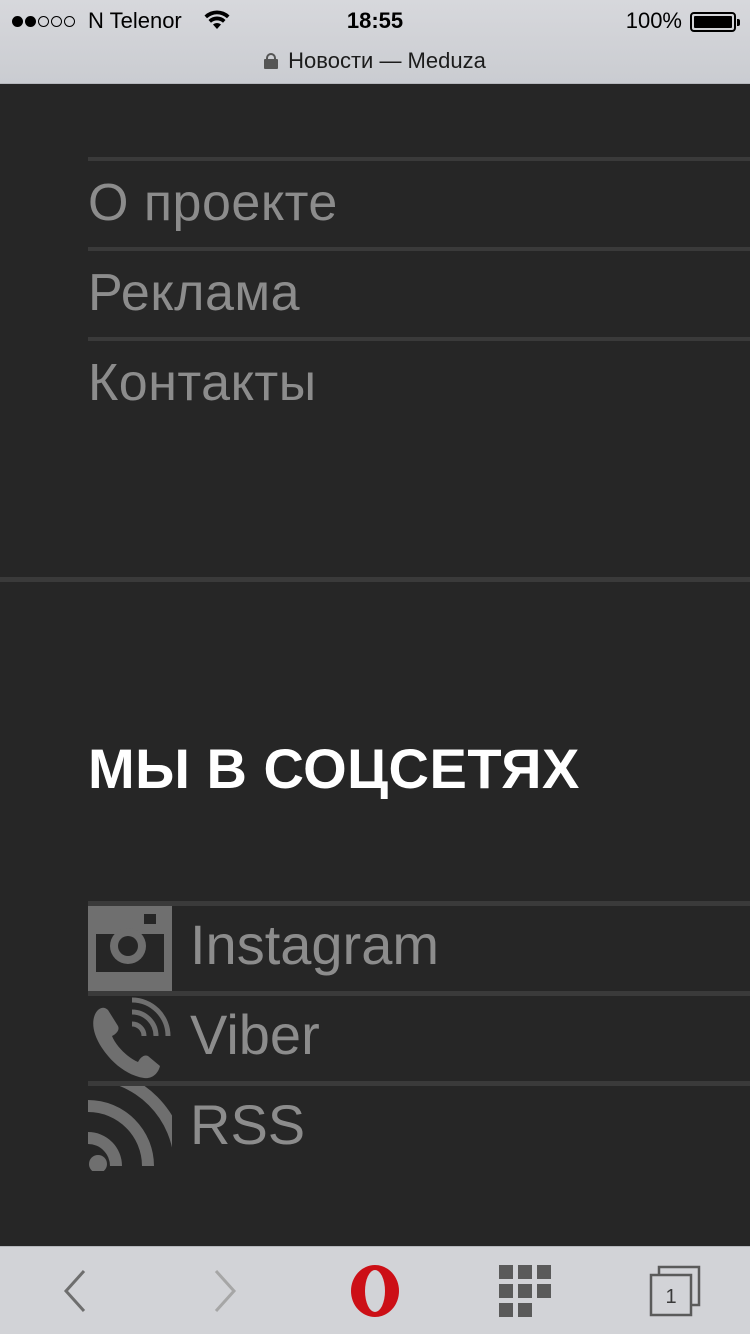  Describe the element at coordinates (132, 1038) in the screenshot. I see `viber-icon` at that location.